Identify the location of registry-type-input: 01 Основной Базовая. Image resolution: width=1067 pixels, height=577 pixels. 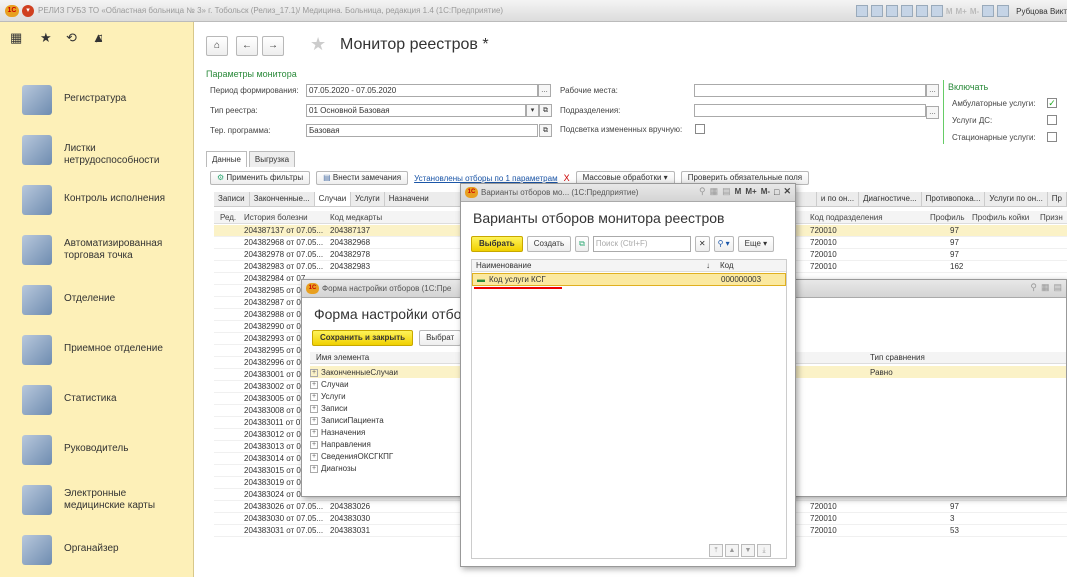
(416, 110).